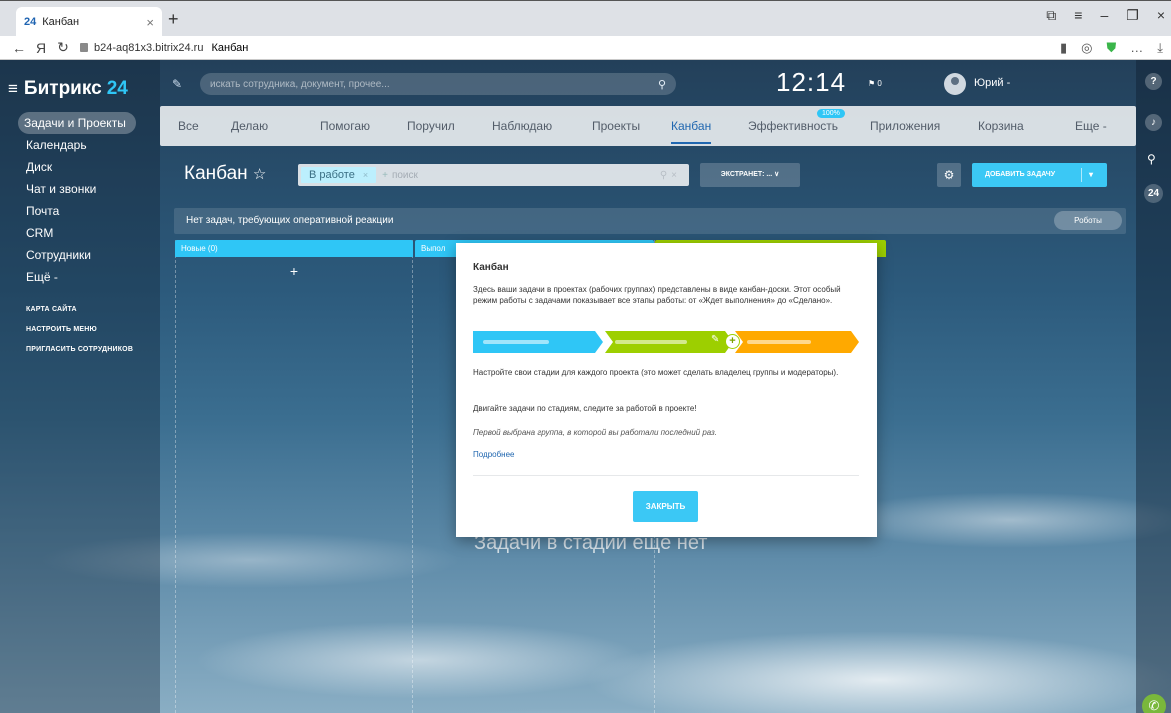  I want to click on yandex-icon: Я, so click(41, 48).